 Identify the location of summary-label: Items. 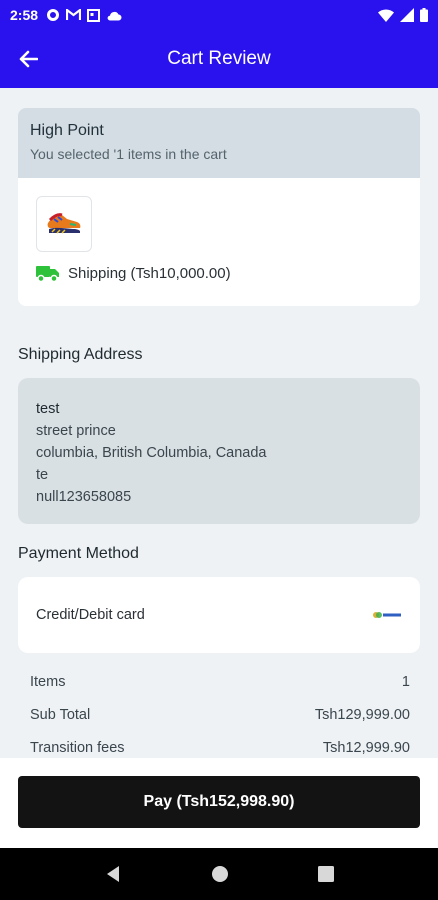
(48, 682).